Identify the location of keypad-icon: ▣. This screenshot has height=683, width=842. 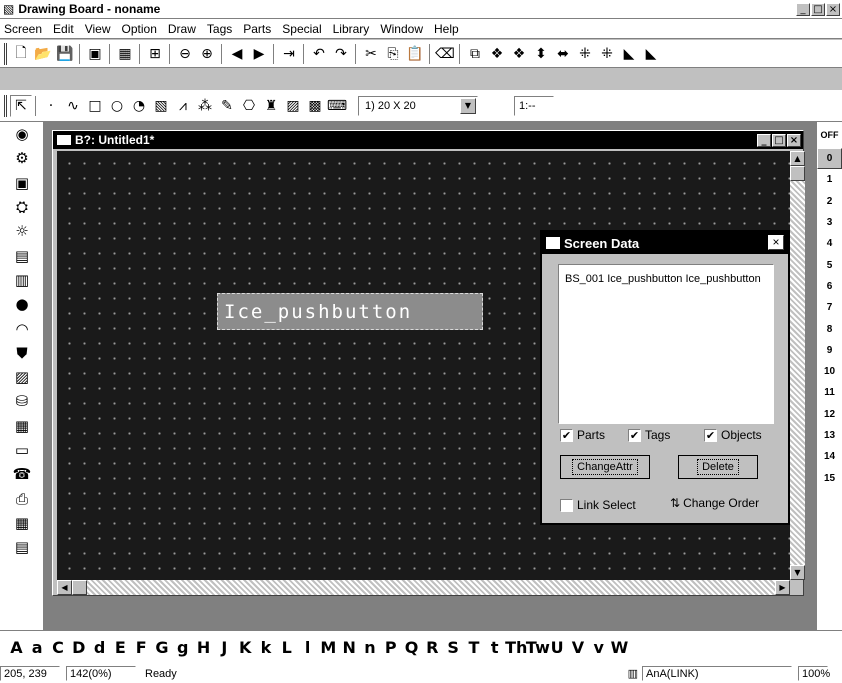
(22, 183).